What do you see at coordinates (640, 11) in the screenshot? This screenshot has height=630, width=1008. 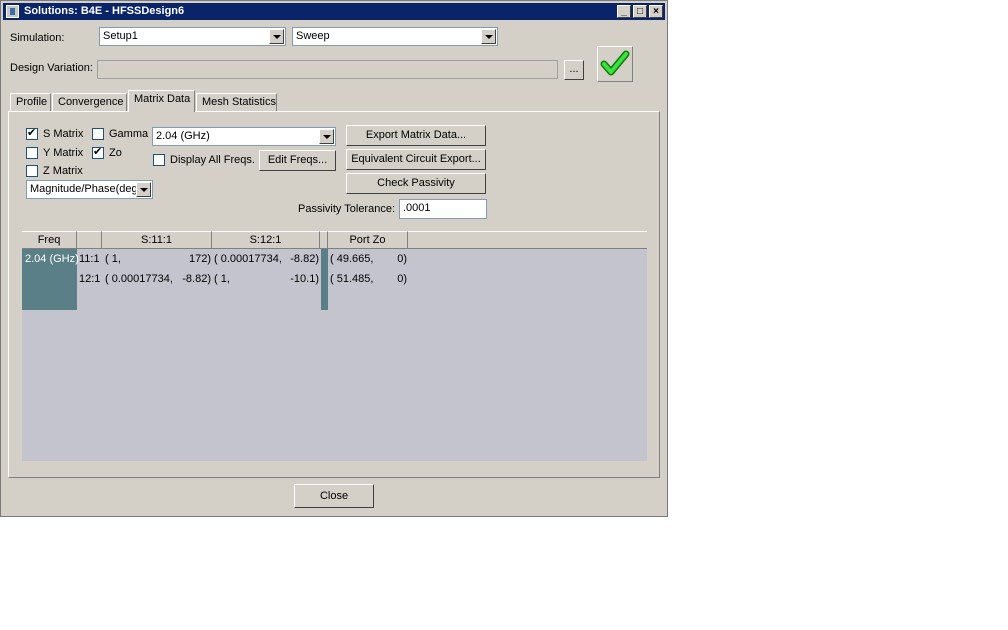 I see `maximize-button: □` at bounding box center [640, 11].